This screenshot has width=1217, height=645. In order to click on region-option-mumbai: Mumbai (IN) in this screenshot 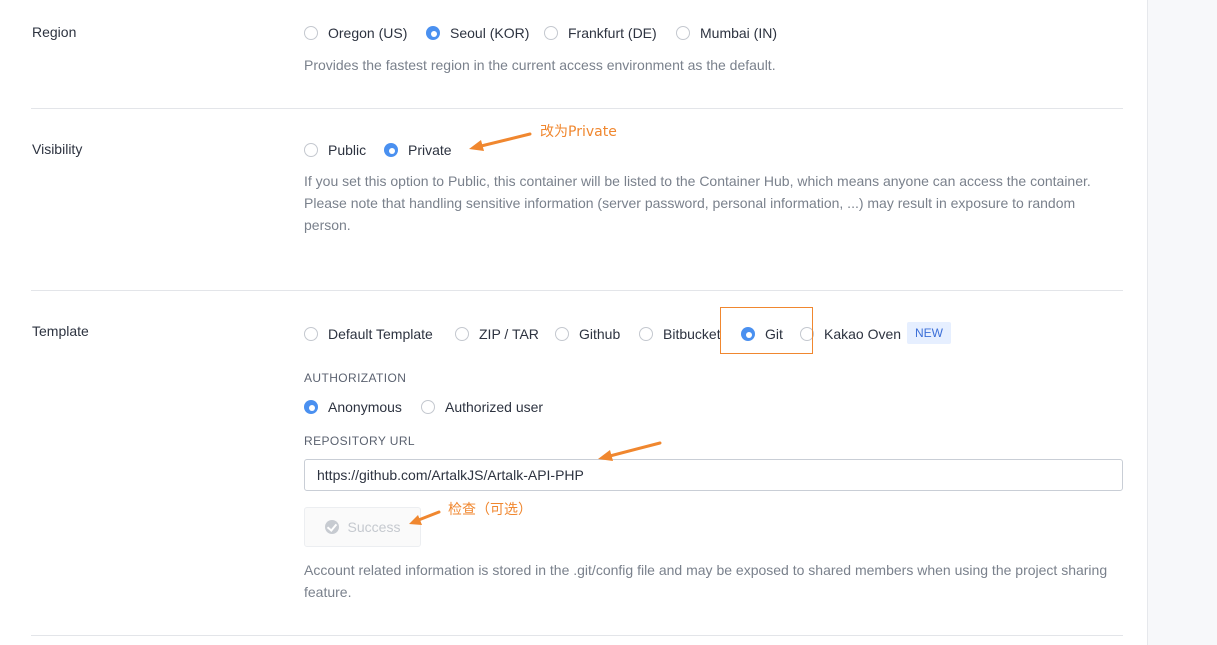, I will do `click(726, 33)`.